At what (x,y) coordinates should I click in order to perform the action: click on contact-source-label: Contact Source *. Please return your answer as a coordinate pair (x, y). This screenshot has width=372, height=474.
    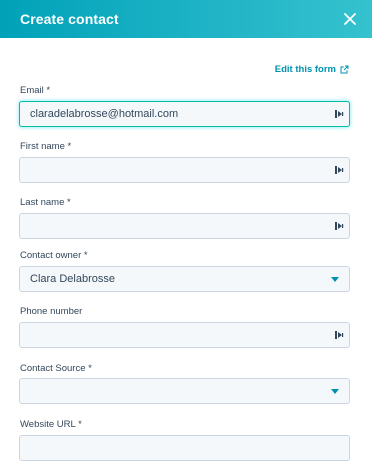
    Looking at the image, I should click on (56, 368).